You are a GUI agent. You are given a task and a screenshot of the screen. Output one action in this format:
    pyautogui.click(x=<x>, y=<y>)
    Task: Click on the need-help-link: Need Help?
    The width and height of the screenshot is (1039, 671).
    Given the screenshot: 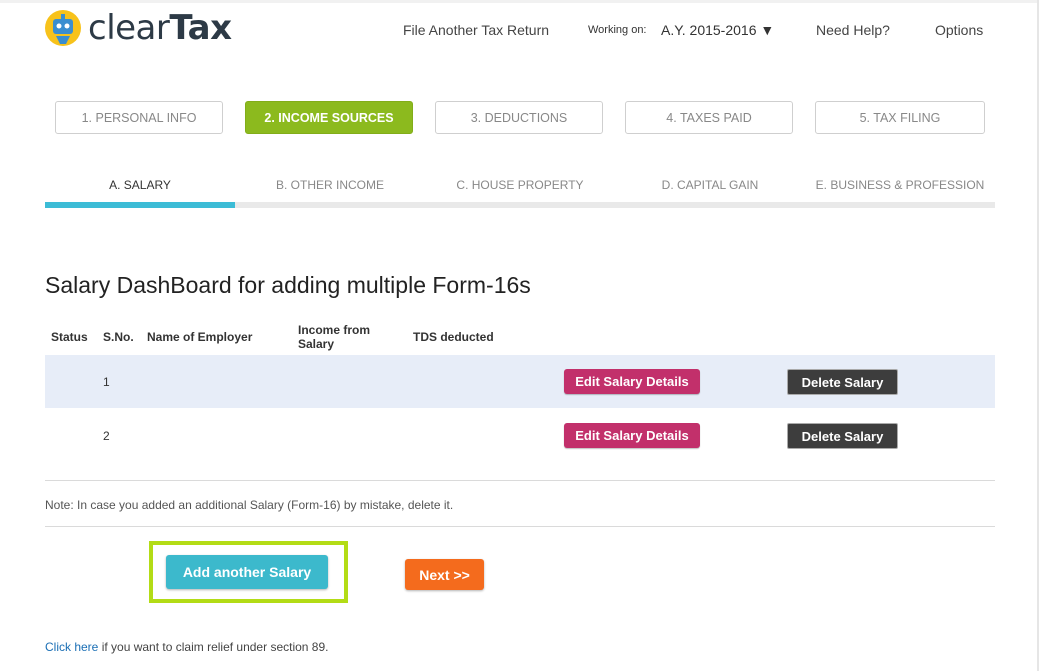 What is the action you would take?
    pyautogui.click(x=853, y=30)
    